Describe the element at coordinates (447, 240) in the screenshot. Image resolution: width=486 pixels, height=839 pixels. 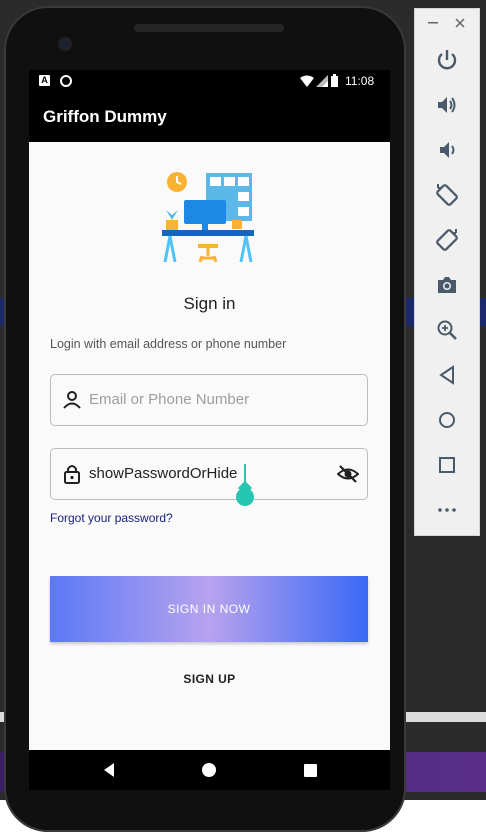
I see `rotate-right-icon` at that location.